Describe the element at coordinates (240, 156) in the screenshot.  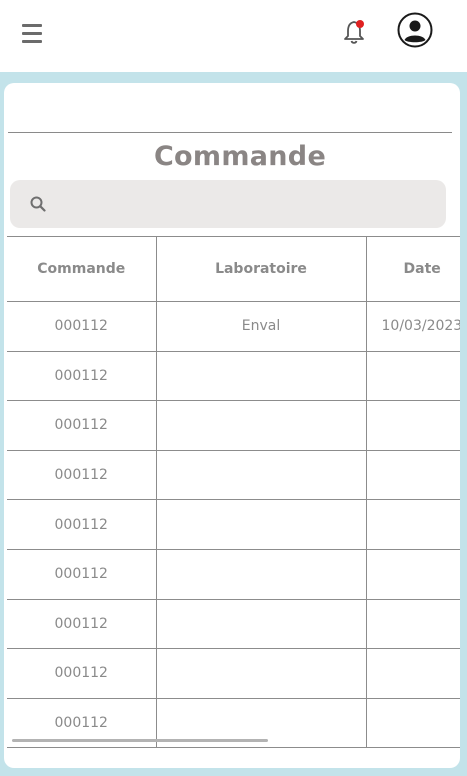
I see `page-title: Commande` at that location.